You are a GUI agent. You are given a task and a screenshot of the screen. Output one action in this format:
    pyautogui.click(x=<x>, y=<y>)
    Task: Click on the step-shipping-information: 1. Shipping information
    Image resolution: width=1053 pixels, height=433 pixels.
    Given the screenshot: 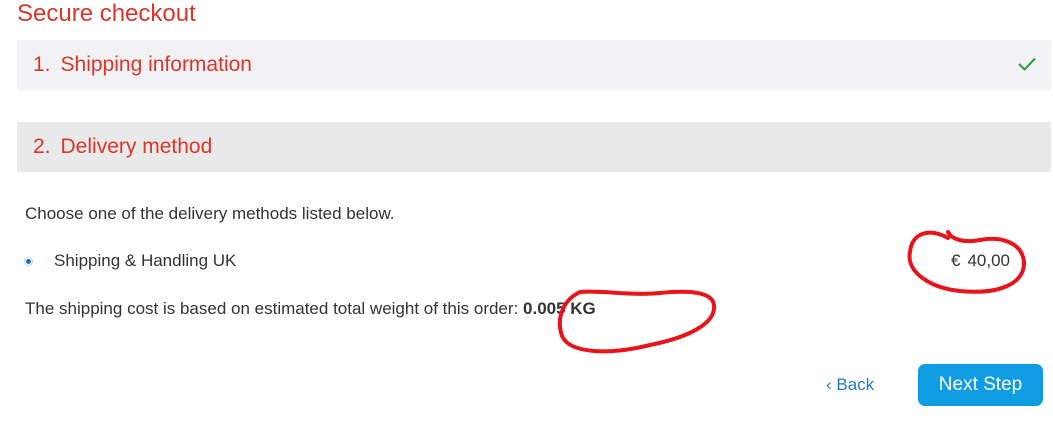 What is the action you would take?
    pyautogui.click(x=534, y=65)
    